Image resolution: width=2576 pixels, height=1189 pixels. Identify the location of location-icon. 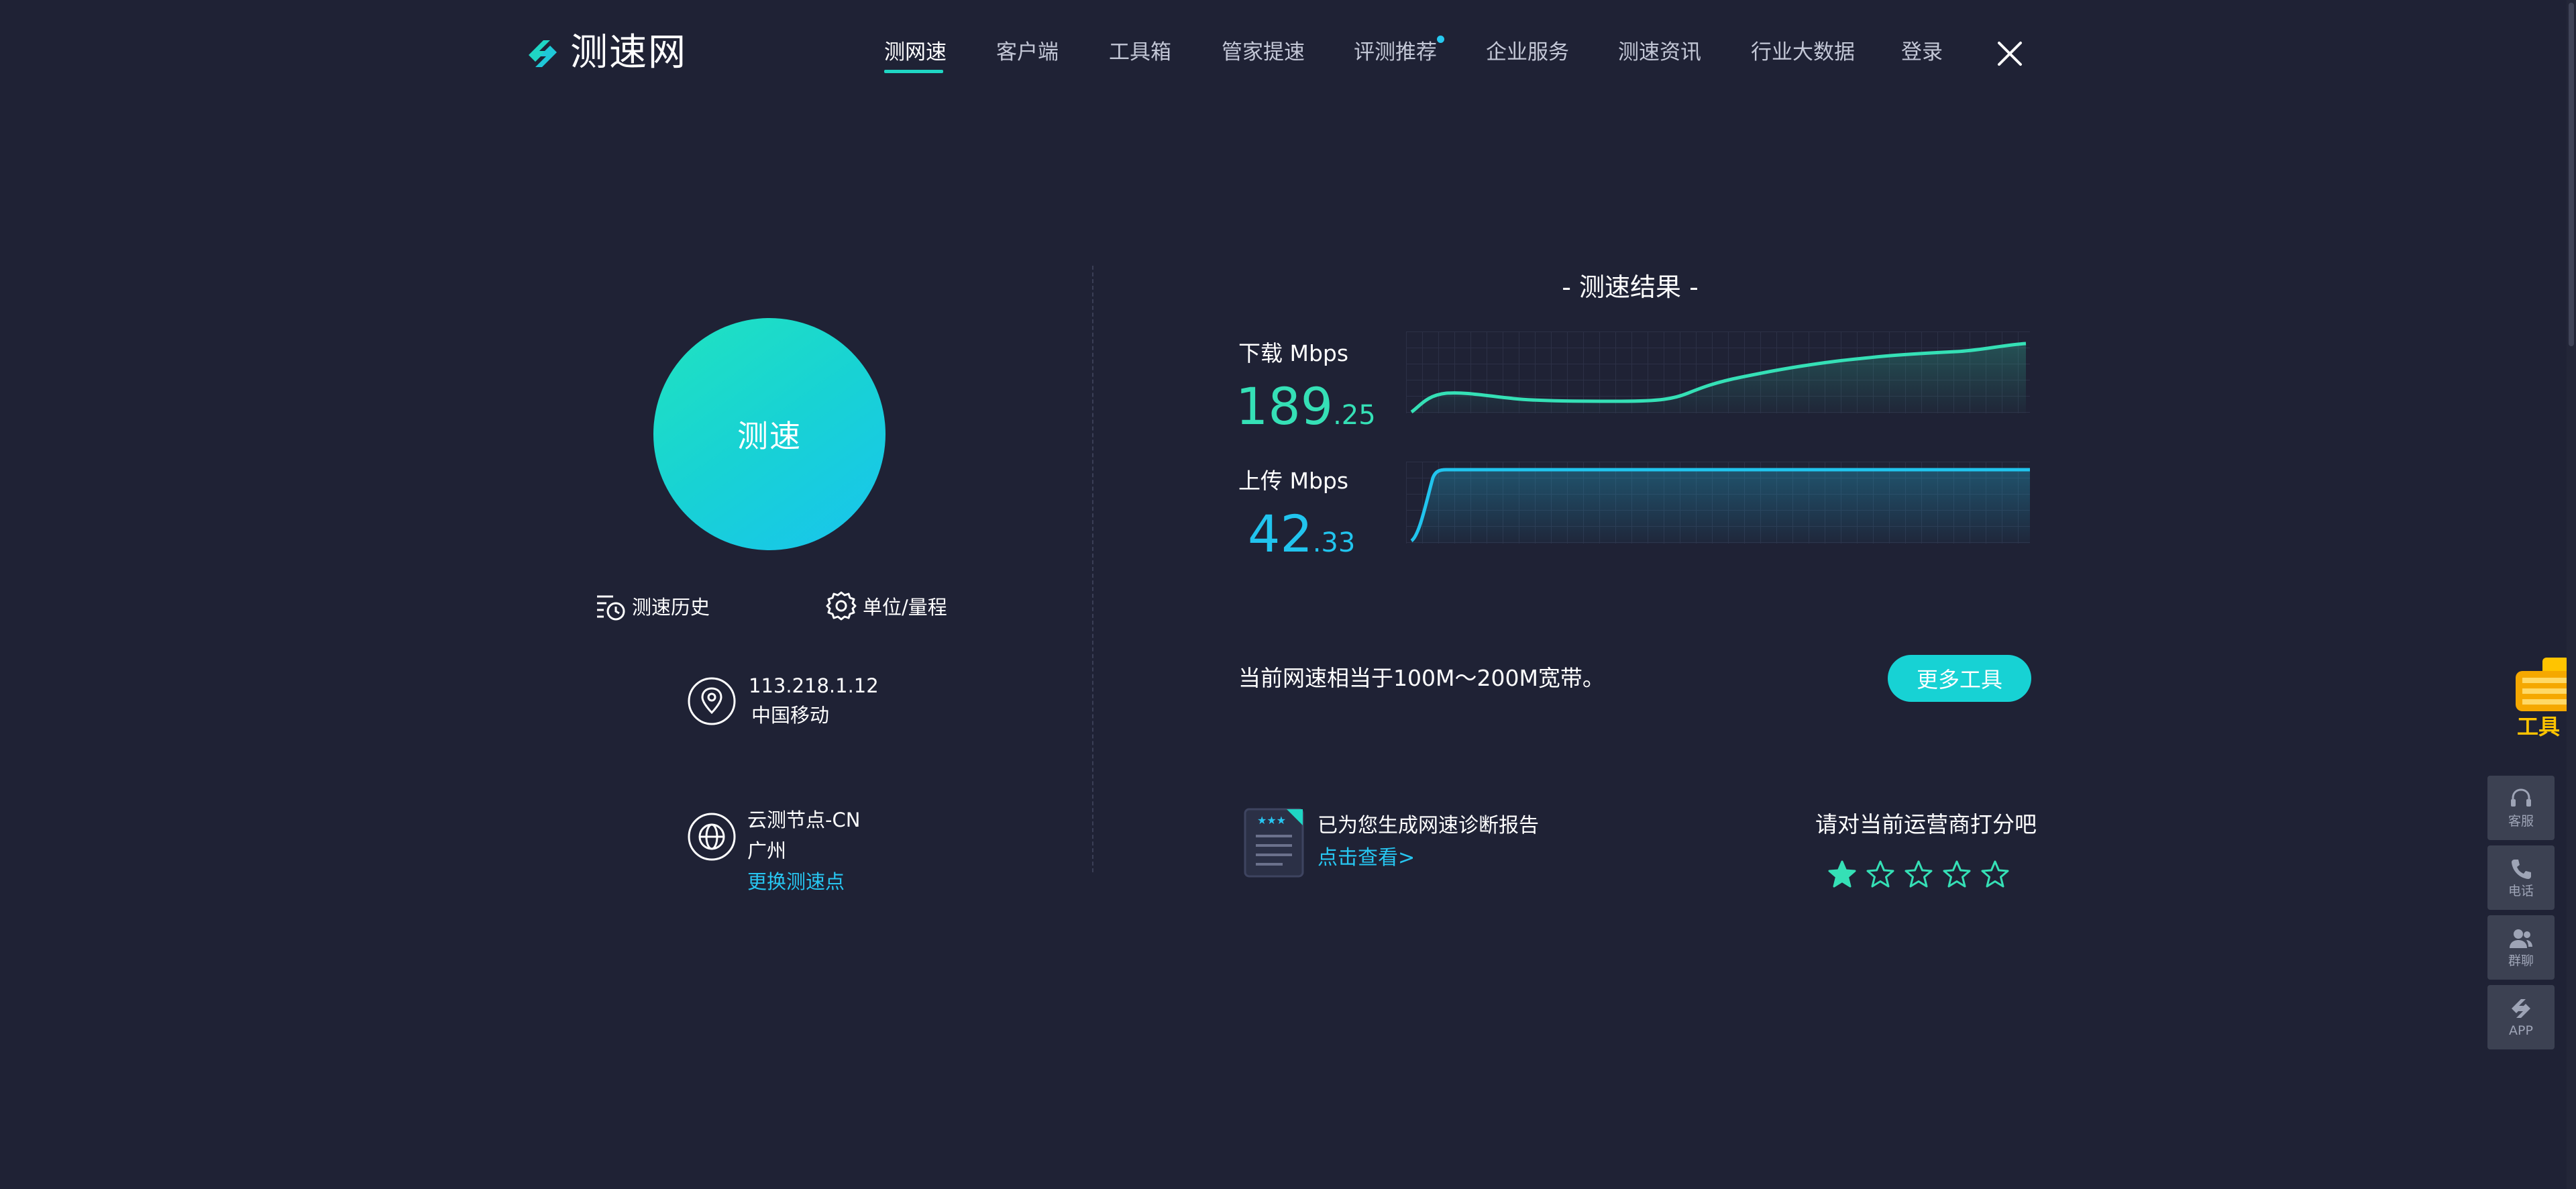
(712, 701).